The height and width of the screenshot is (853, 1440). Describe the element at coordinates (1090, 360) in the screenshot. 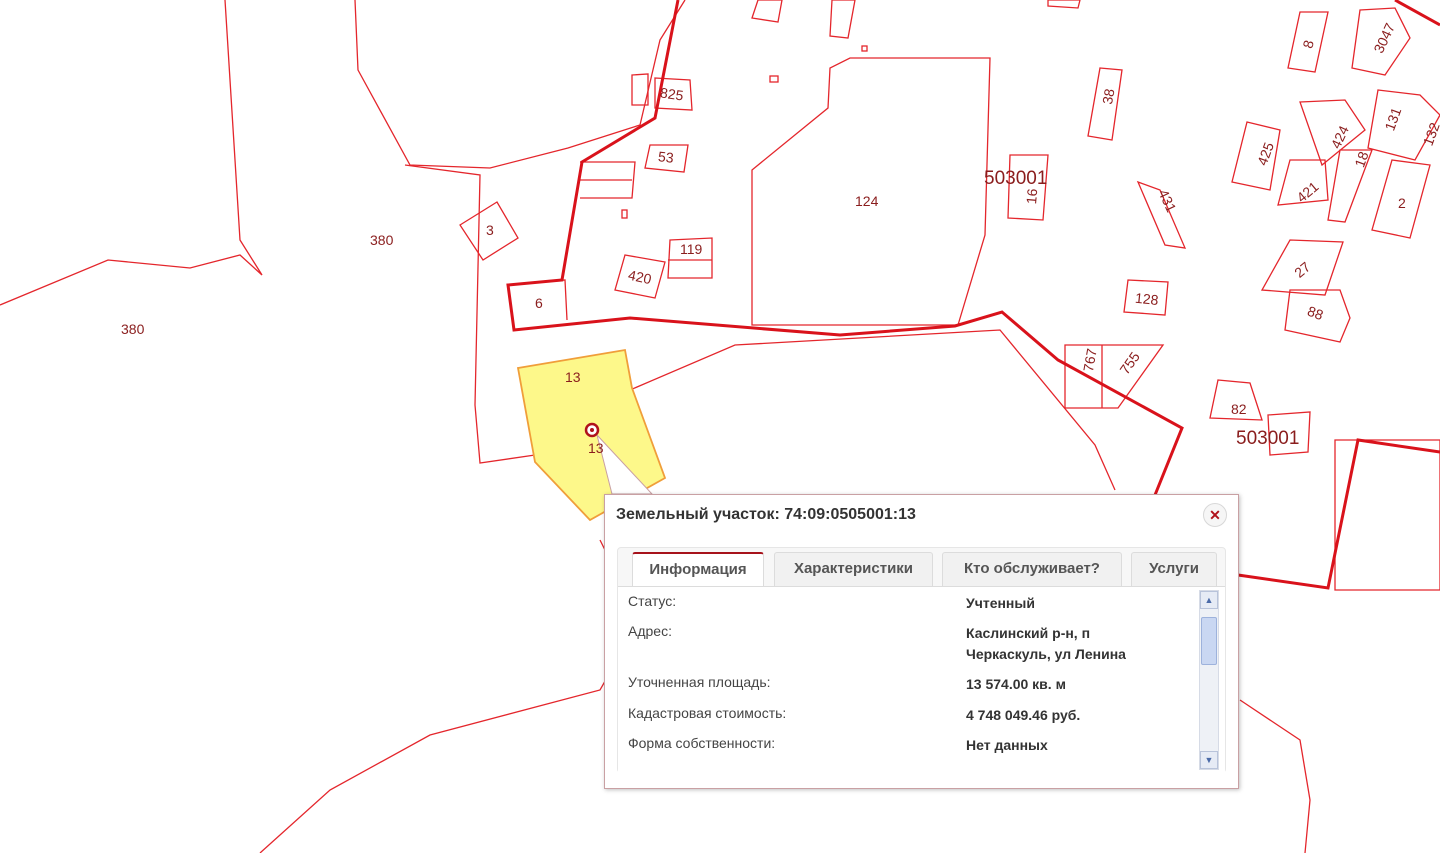

I see `parcel-label: 767` at that location.